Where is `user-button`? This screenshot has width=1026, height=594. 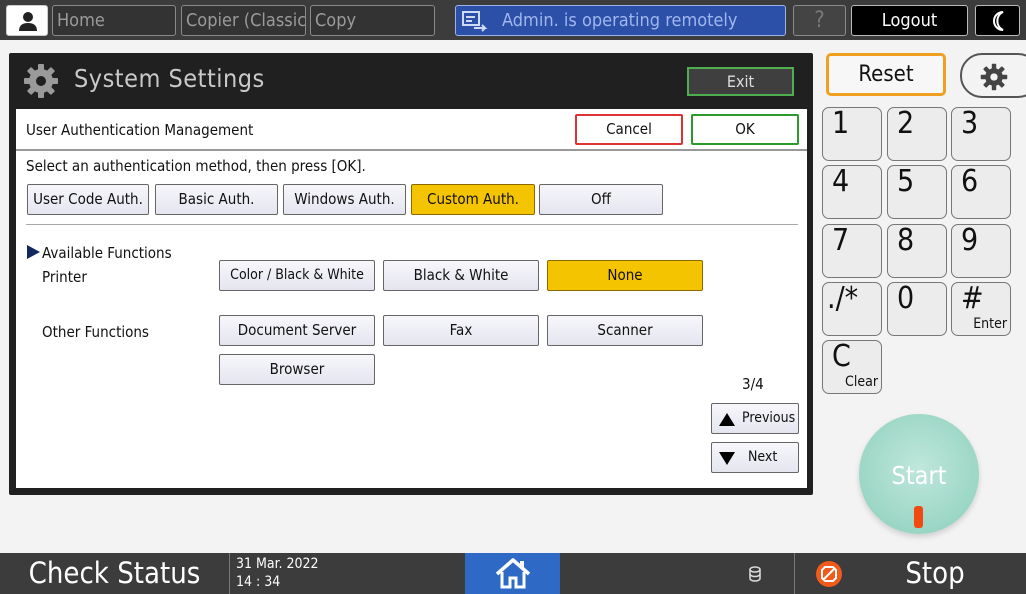
user-button is located at coordinates (27, 20).